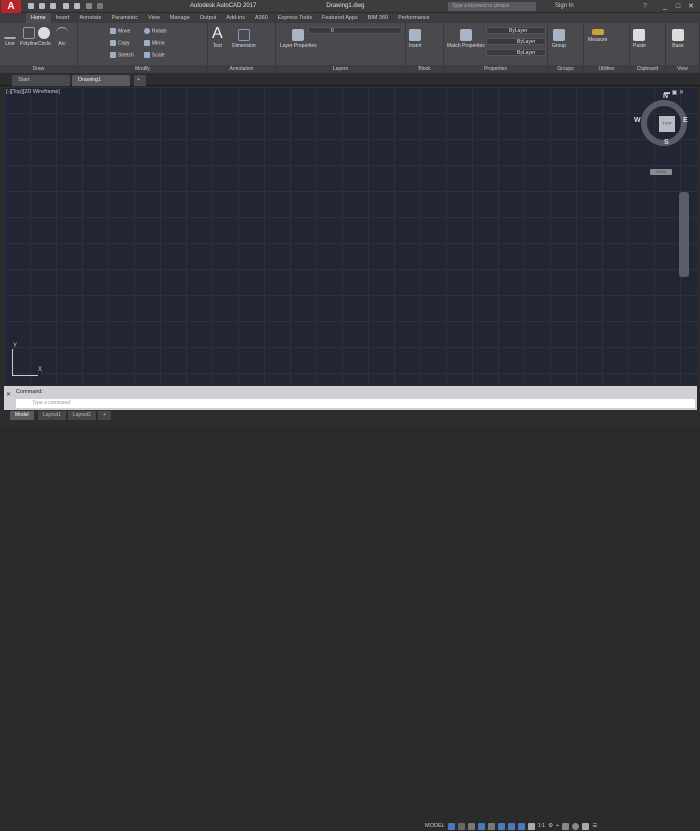 The width and height of the screenshot is (700, 831). Describe the element at coordinates (82, 415) in the screenshot. I see `tab-layout2: Layout2` at that location.